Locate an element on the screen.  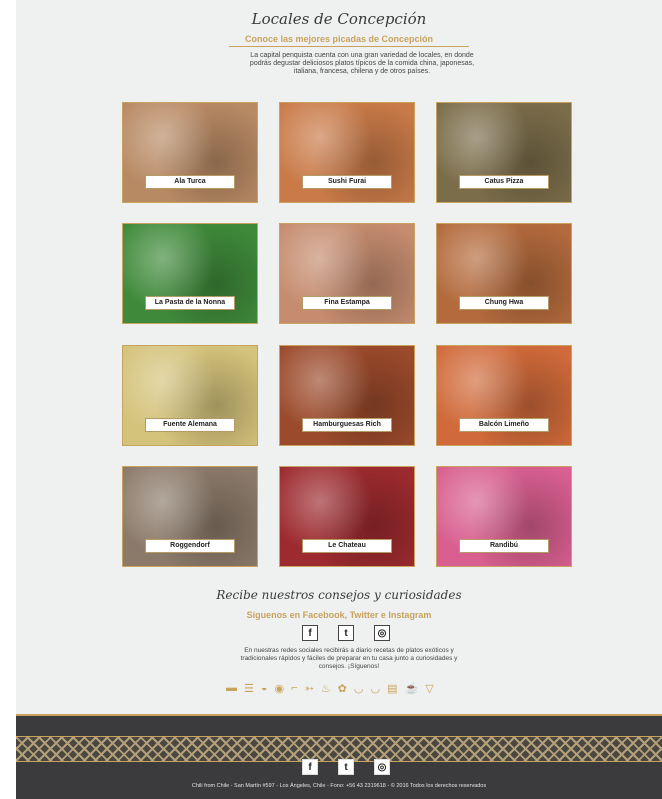
restaurant-label: Sushi Furai is located at coordinates (347, 182).